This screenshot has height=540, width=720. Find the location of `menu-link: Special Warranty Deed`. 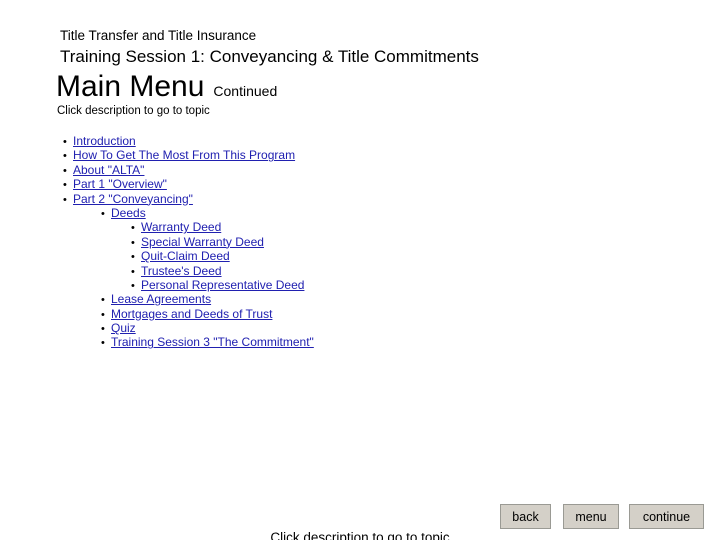

menu-link: Special Warranty Deed is located at coordinates (202, 242).